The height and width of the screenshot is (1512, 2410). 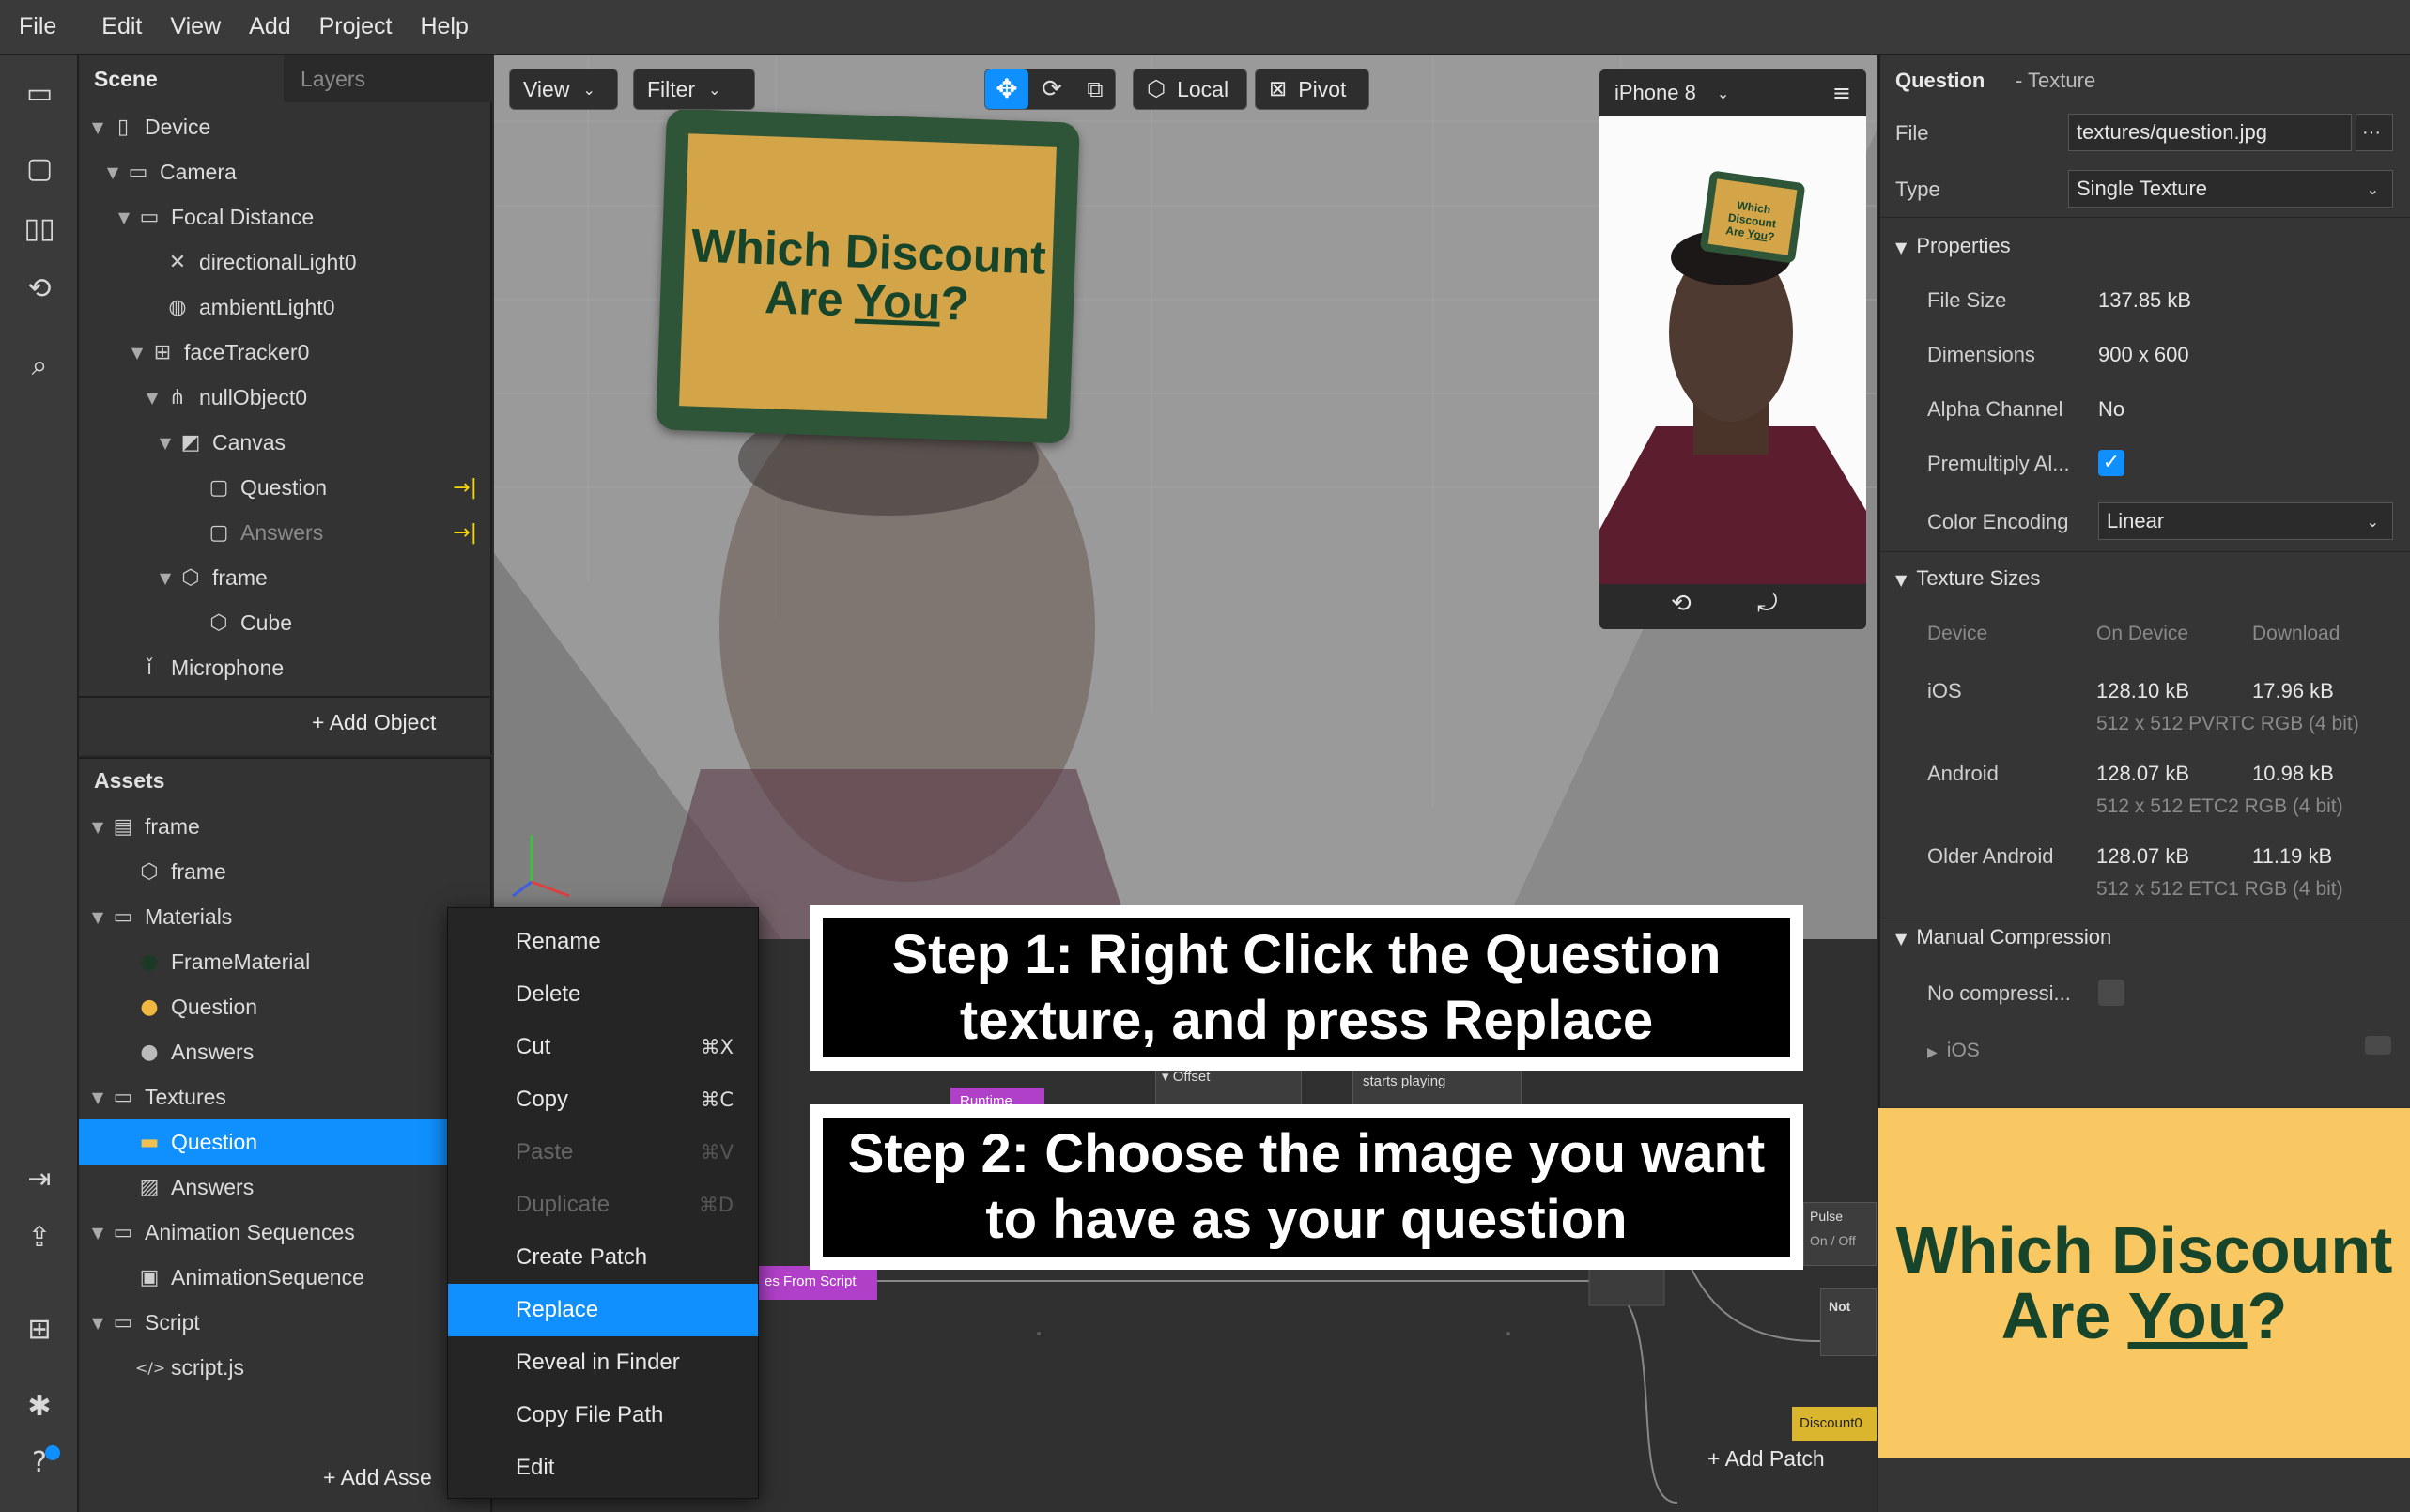 I want to click on video-icon: ▢, so click(x=39, y=168).